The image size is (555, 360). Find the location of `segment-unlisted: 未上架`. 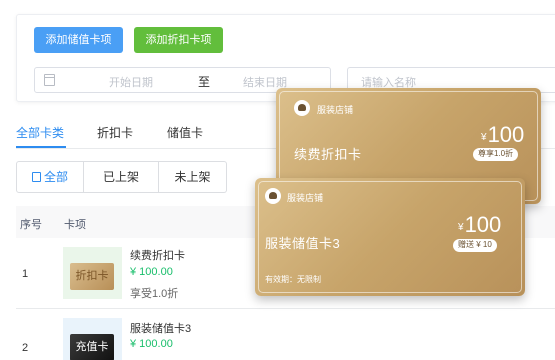

segment-unlisted: 未上架 is located at coordinates (193, 177).